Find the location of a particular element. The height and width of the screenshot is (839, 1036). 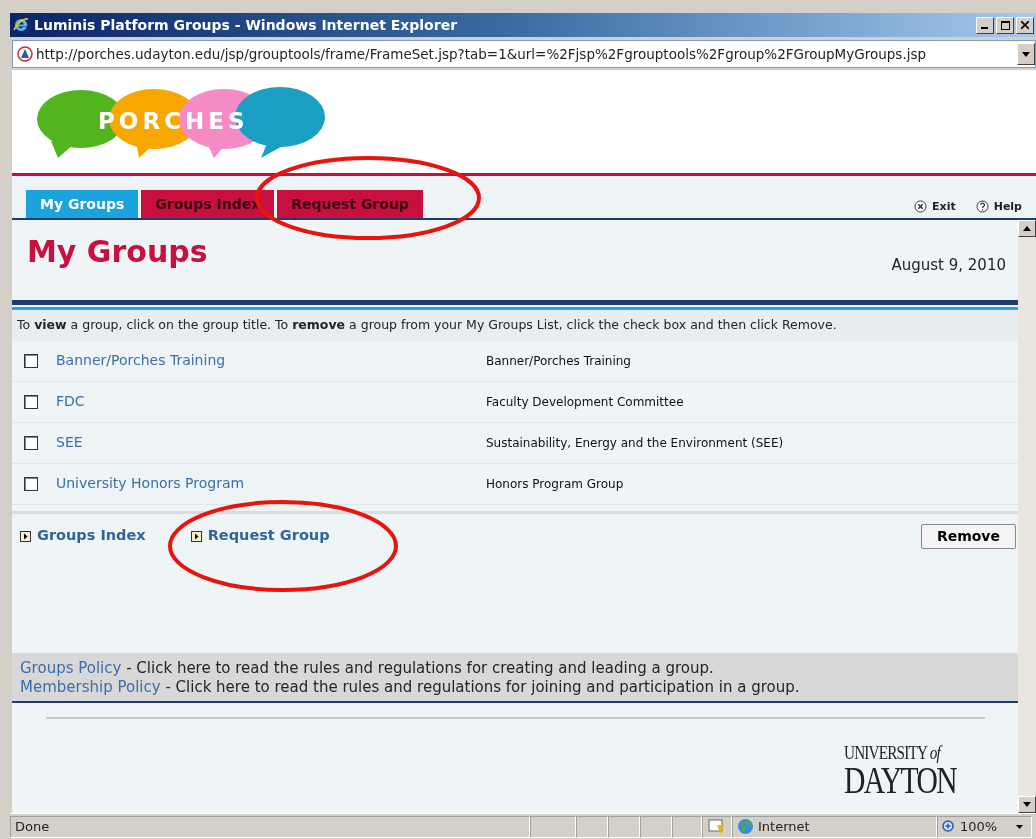

policy-link: Groups Policy is located at coordinates (71, 668).